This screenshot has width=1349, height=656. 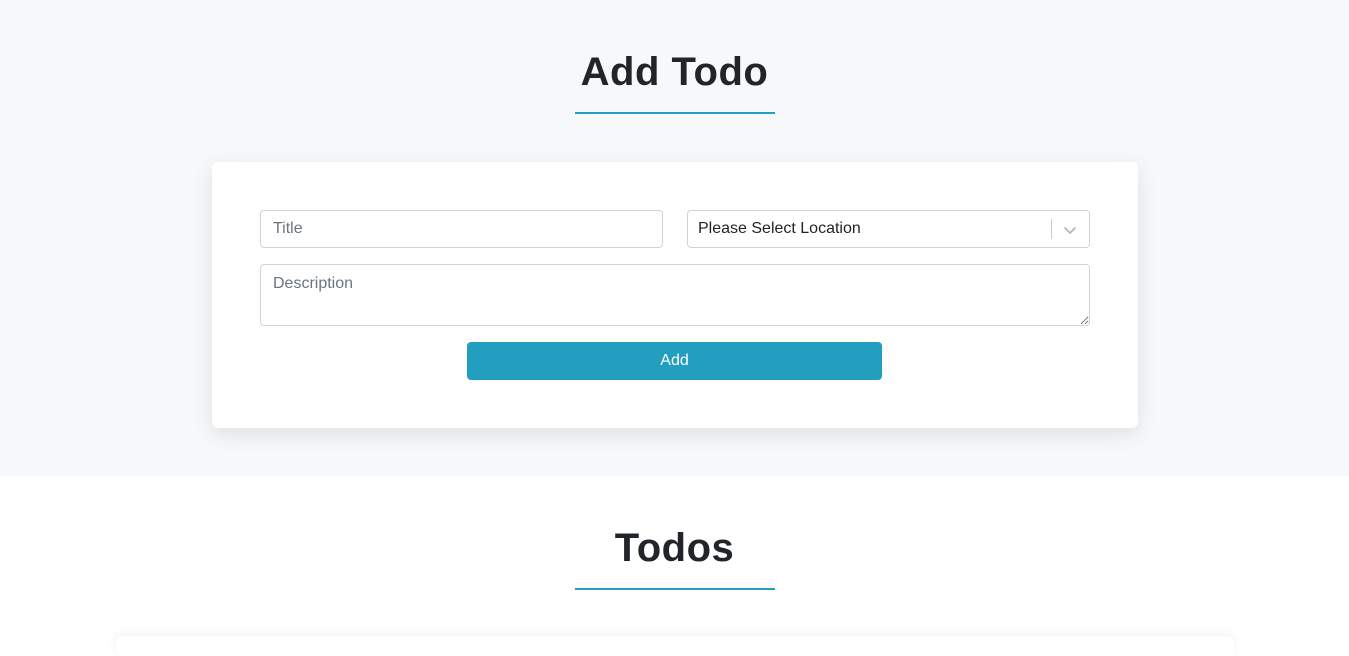 I want to click on select-separator, so click(x=1051, y=229).